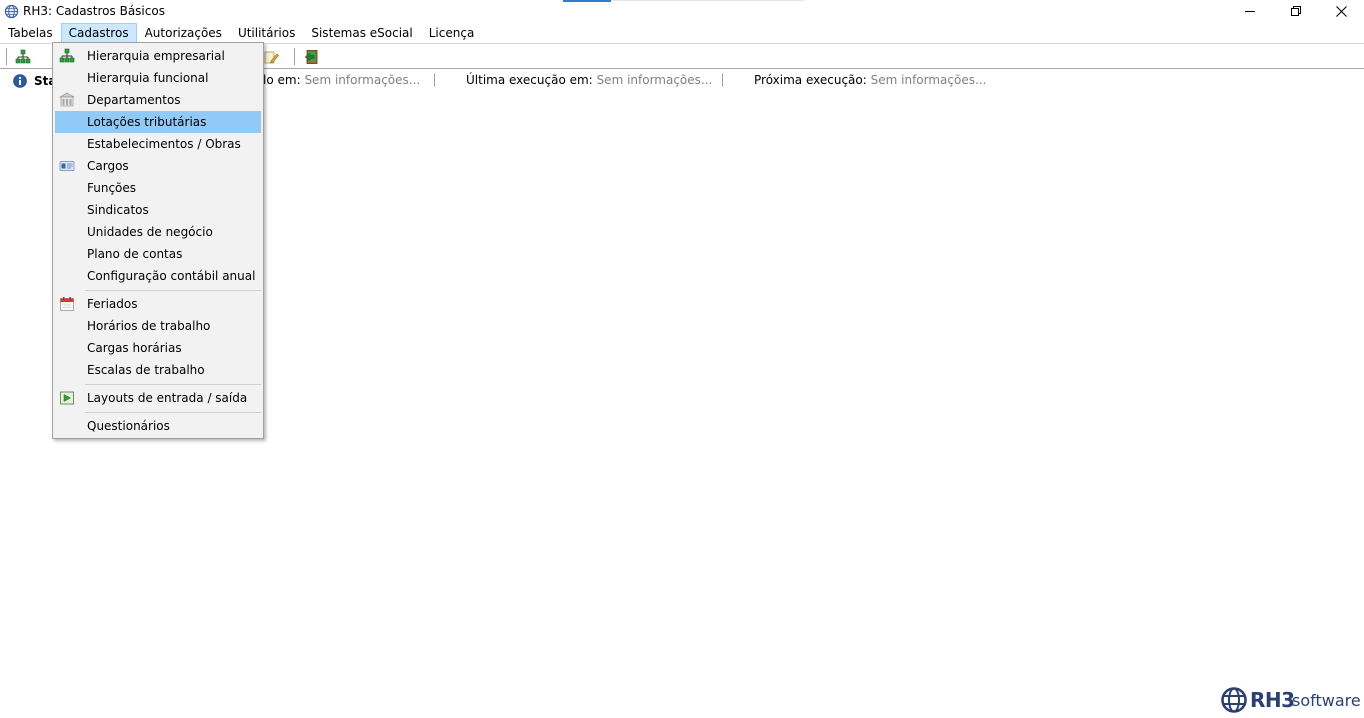  What do you see at coordinates (128, 426) in the screenshot?
I see `menu-item-label: Questionários` at bounding box center [128, 426].